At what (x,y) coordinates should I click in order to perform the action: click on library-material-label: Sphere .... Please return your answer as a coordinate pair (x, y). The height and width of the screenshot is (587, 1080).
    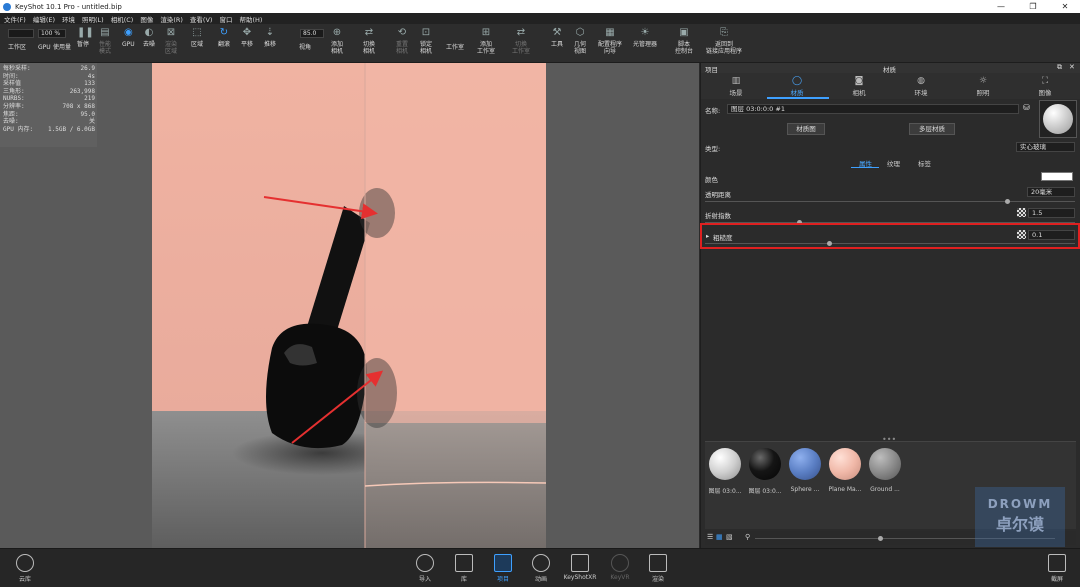
    Looking at the image, I should click on (805, 489).